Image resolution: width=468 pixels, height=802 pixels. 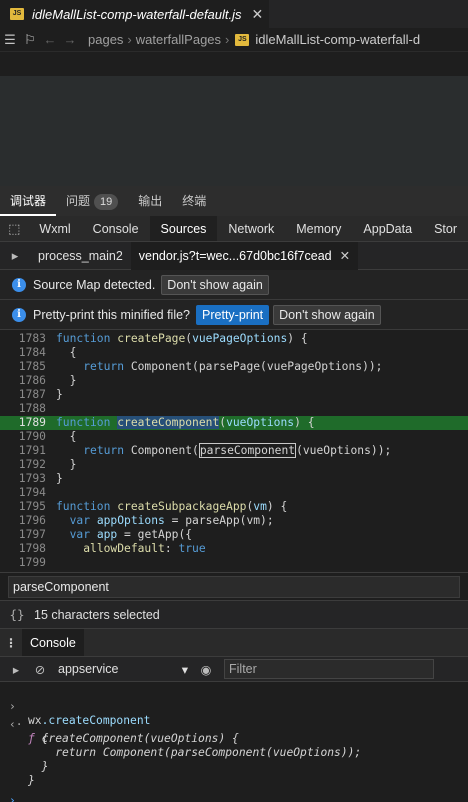 I want to click on source-line-code: allowDefault: true, so click(x=144, y=548).